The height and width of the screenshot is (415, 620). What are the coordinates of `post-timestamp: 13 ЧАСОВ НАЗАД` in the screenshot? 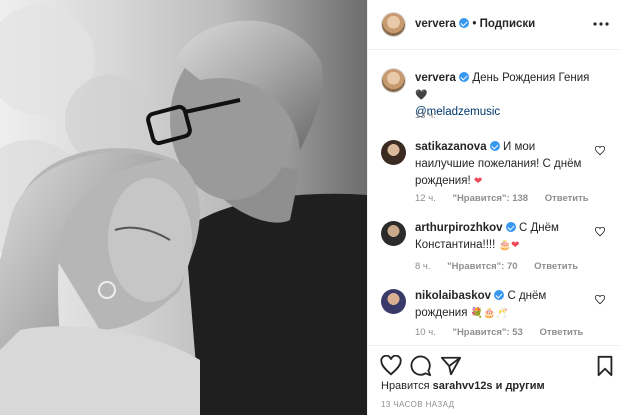 It's located at (417, 404).